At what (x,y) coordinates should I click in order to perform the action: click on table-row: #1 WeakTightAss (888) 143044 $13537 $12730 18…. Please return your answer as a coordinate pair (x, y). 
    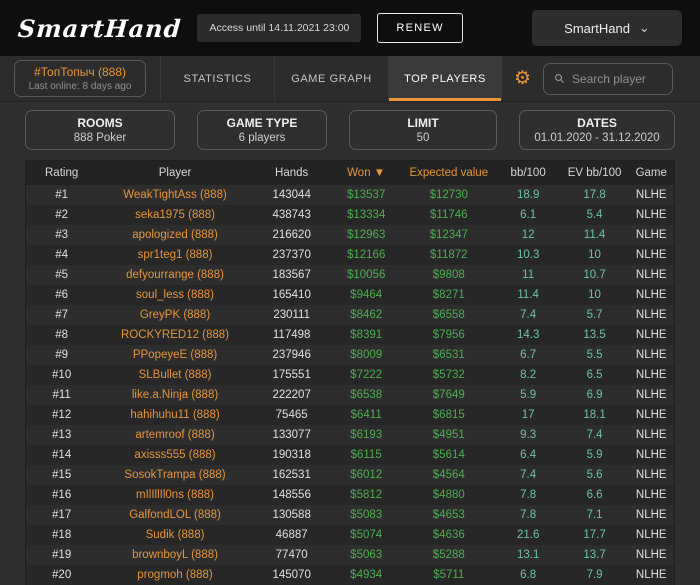
    Looking at the image, I should click on (350, 195).